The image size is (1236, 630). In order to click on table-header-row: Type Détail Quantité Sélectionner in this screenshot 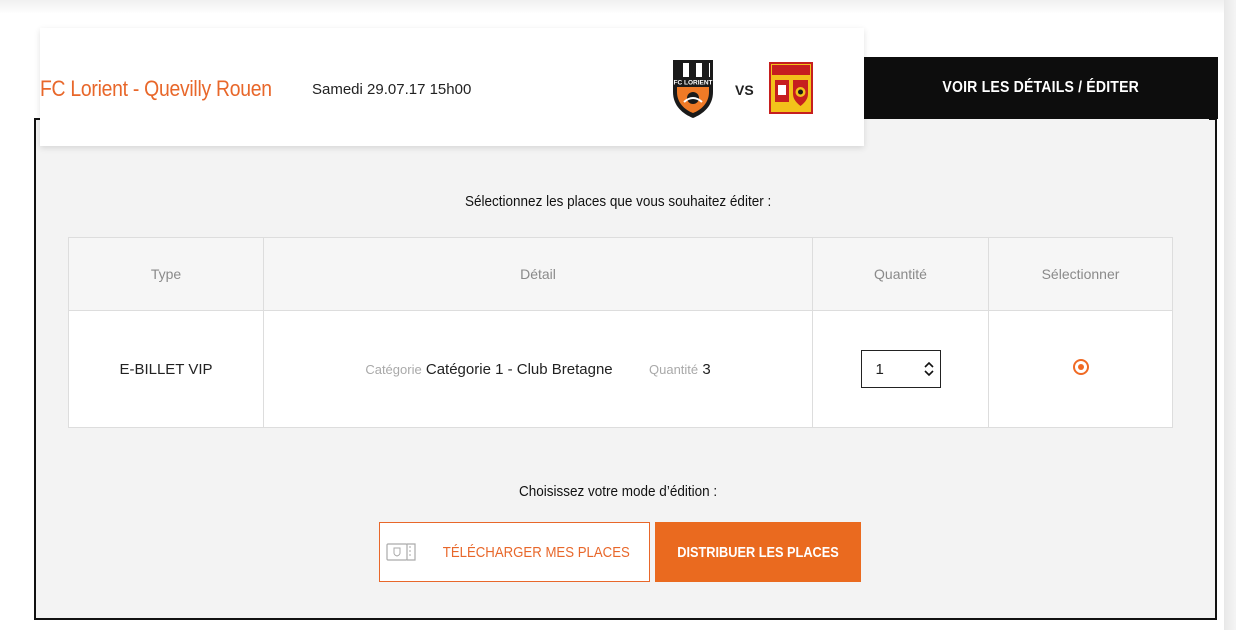, I will do `click(620, 274)`.